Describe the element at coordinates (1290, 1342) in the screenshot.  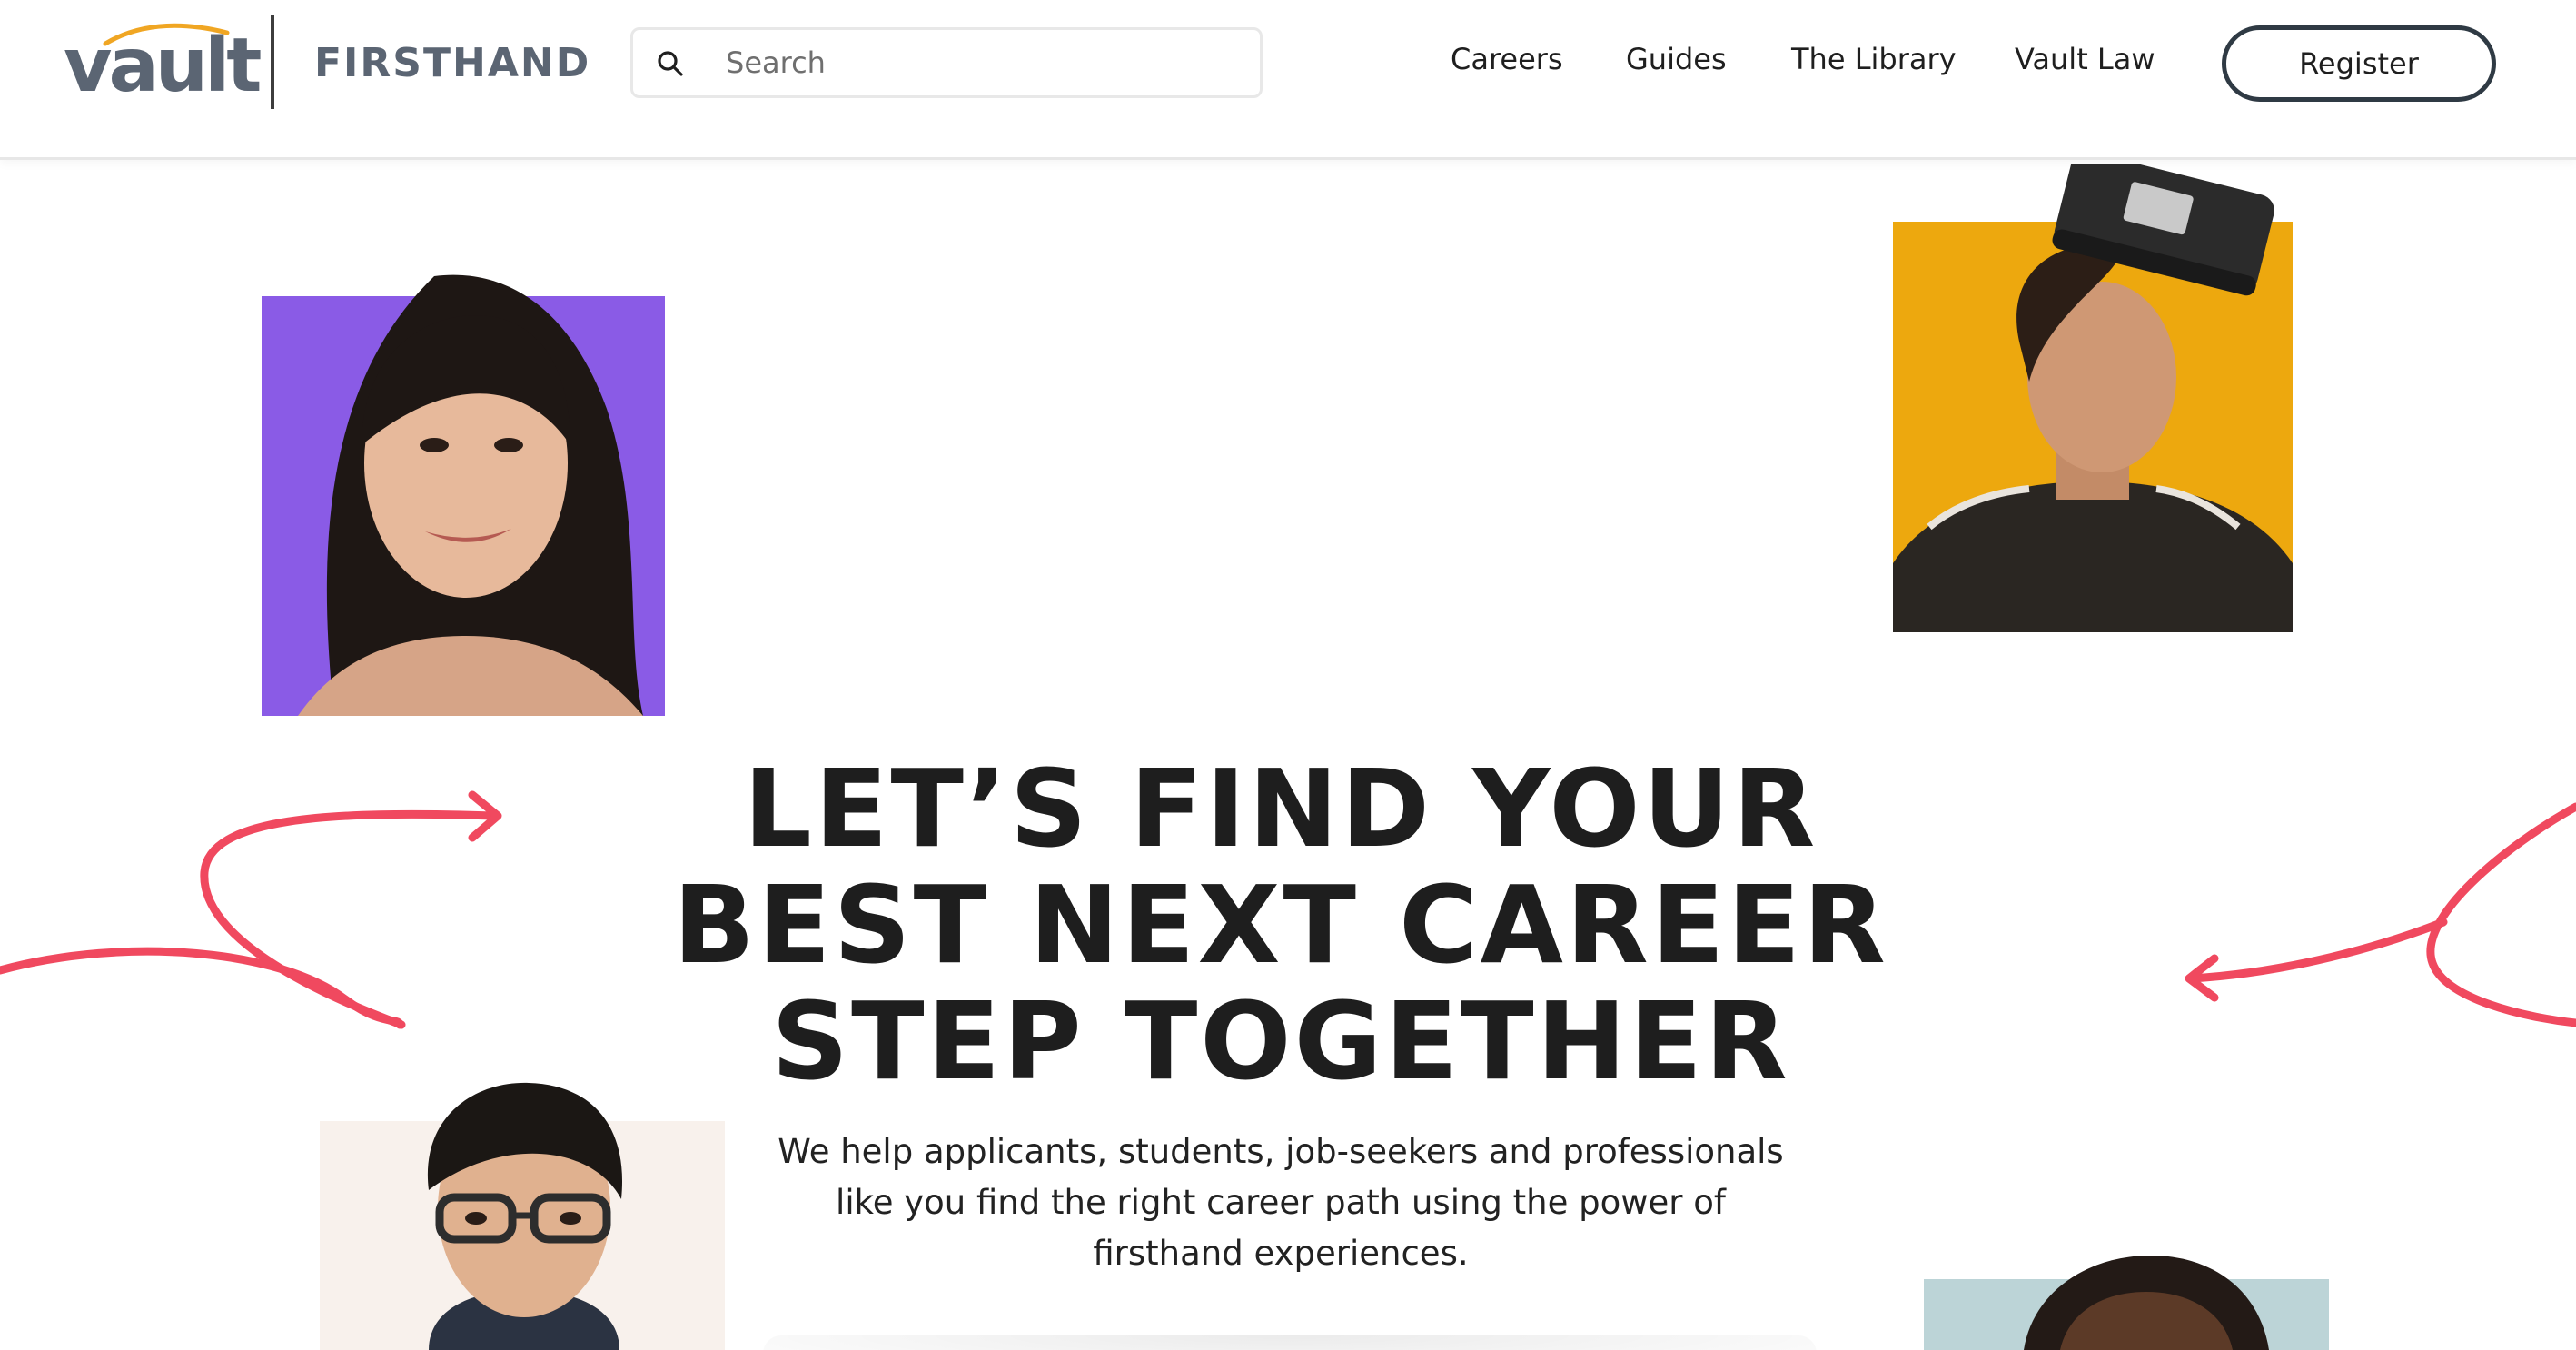
I see `cta-card-edge` at that location.